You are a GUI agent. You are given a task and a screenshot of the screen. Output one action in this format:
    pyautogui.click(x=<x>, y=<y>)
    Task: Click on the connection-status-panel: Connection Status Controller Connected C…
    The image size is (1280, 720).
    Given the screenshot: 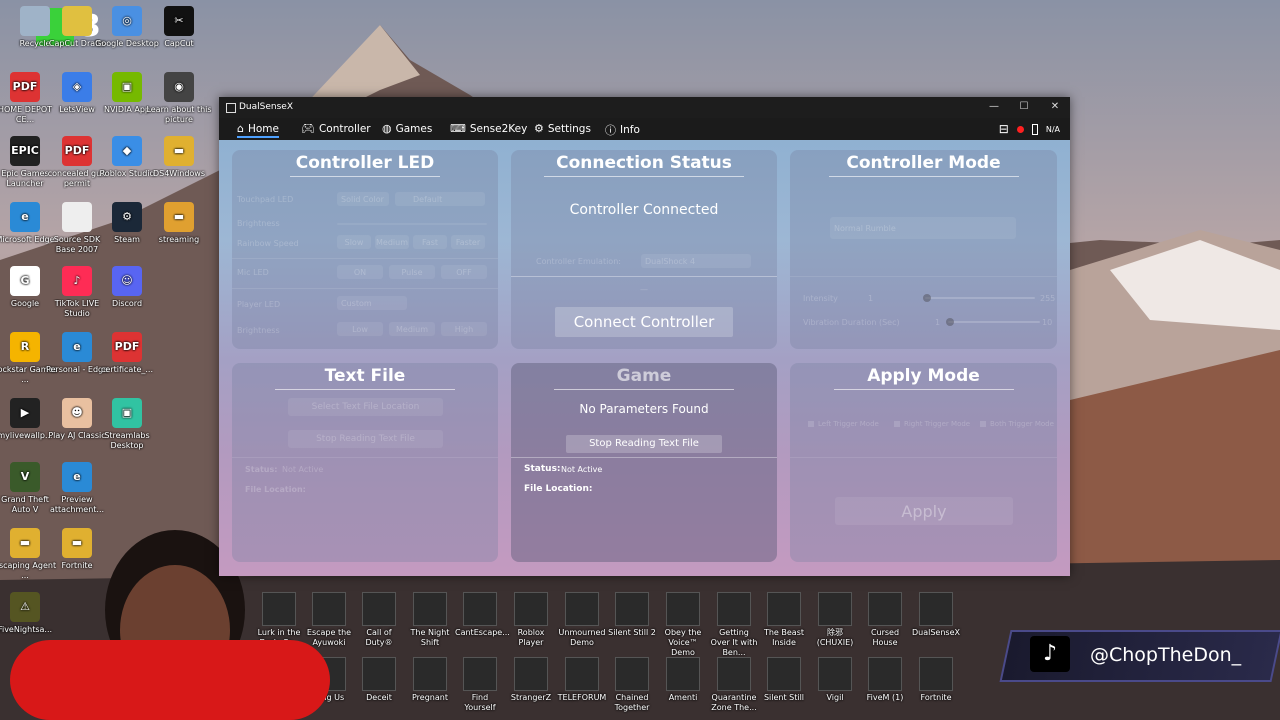 What is the action you would take?
    pyautogui.click(x=644, y=249)
    